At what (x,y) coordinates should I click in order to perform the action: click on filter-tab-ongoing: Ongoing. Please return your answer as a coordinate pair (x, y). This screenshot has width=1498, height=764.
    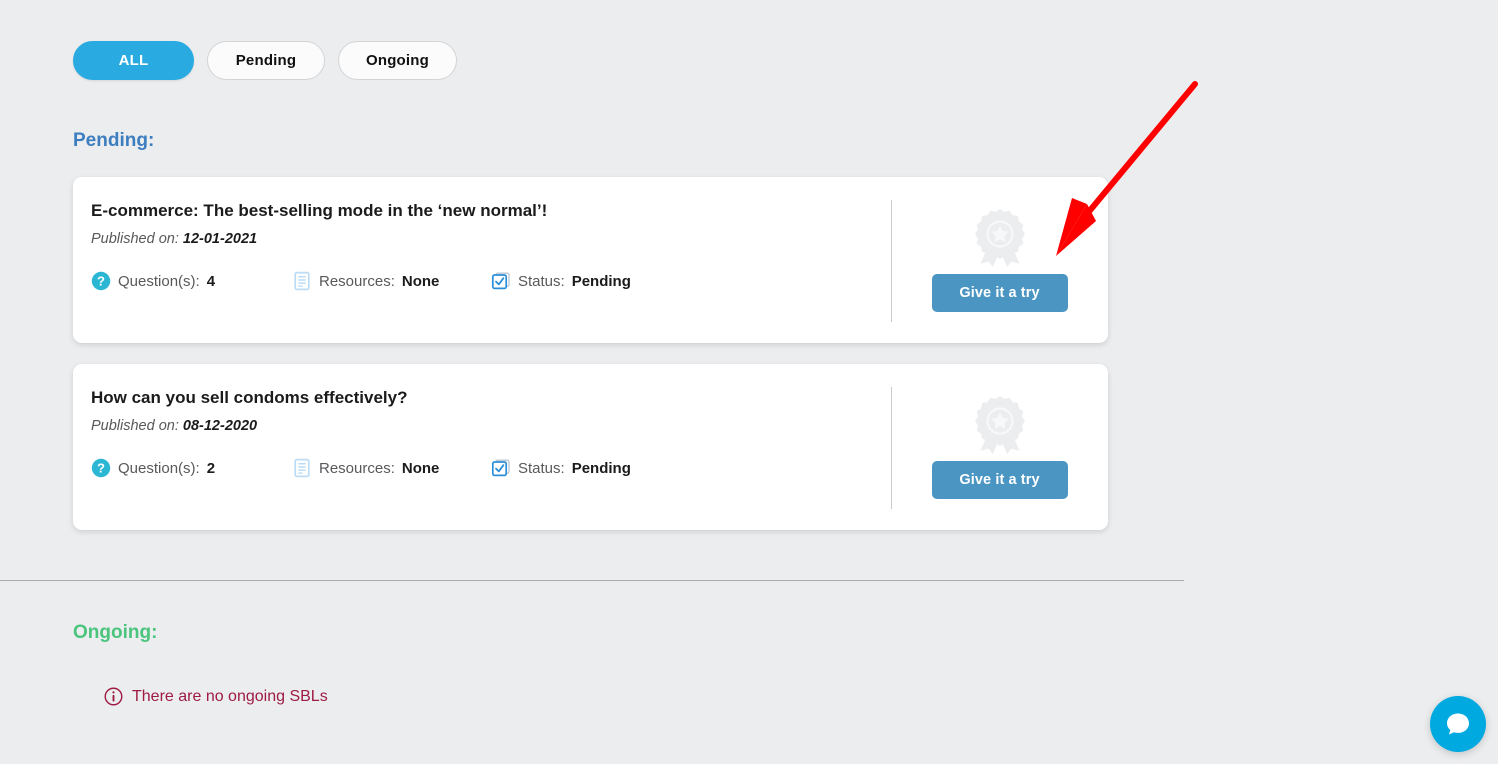
    Looking at the image, I should click on (397, 60).